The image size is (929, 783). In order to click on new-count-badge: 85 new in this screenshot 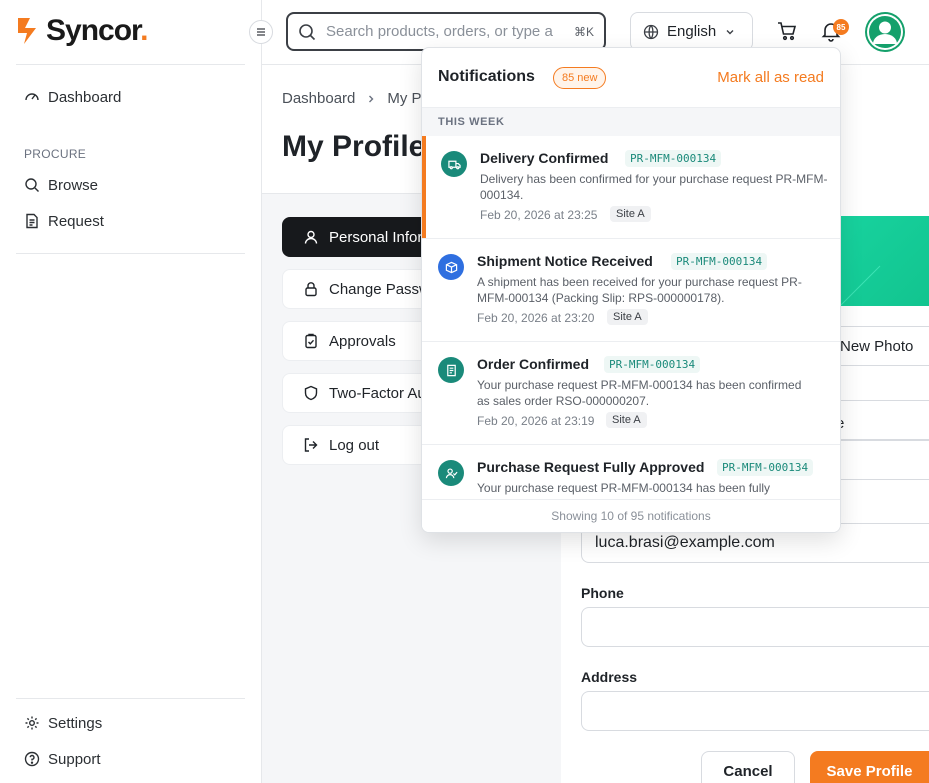, I will do `click(580, 78)`.